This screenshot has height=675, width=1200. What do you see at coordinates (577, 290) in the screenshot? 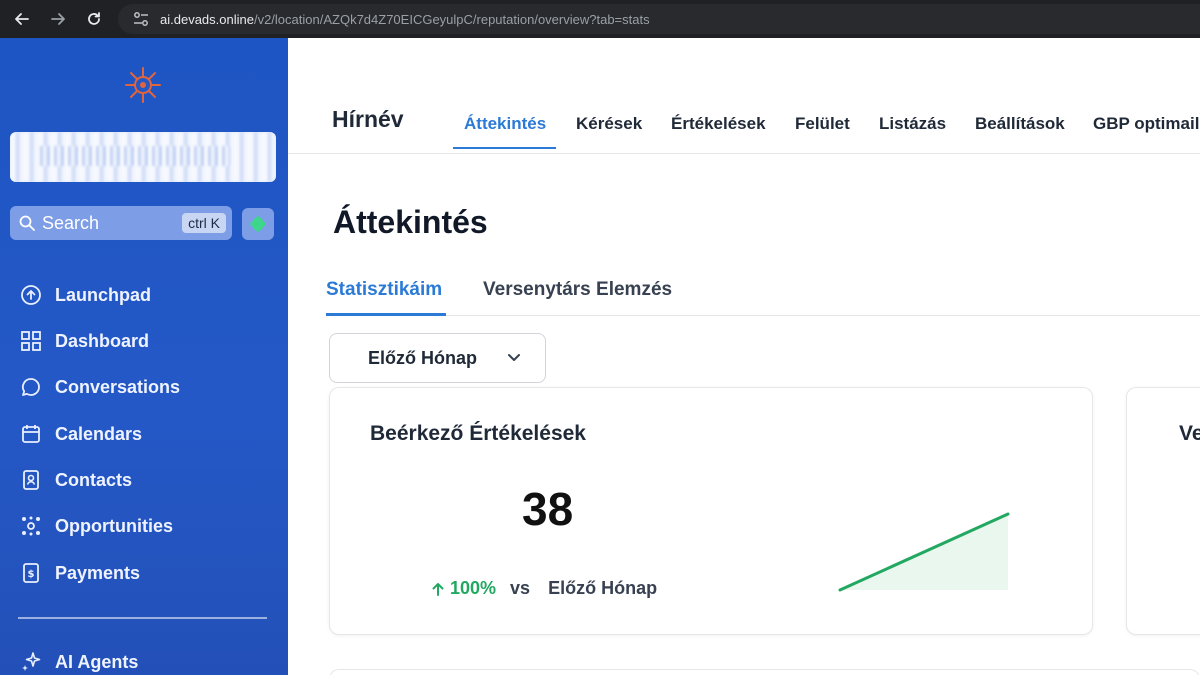
I see `subtab-competitor-analysis: Versenytárs Elemzés` at bounding box center [577, 290].